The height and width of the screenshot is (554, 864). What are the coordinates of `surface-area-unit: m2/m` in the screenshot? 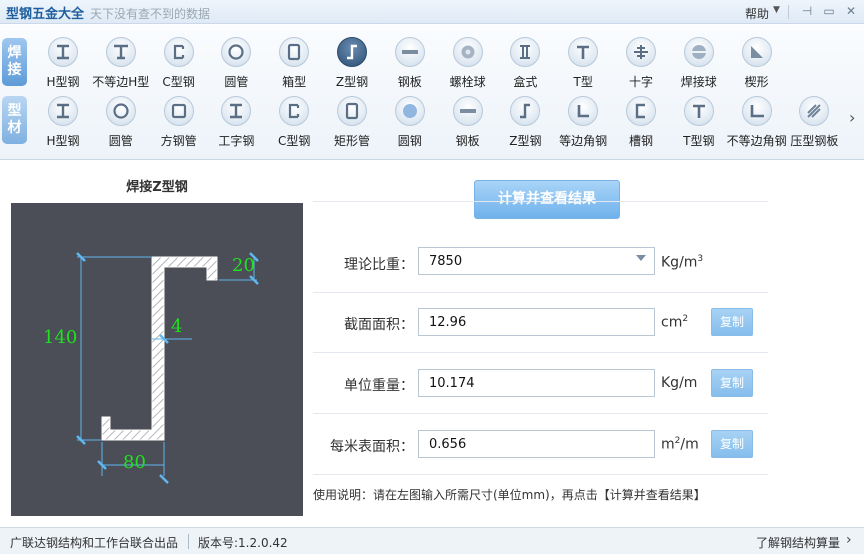 It's located at (680, 444).